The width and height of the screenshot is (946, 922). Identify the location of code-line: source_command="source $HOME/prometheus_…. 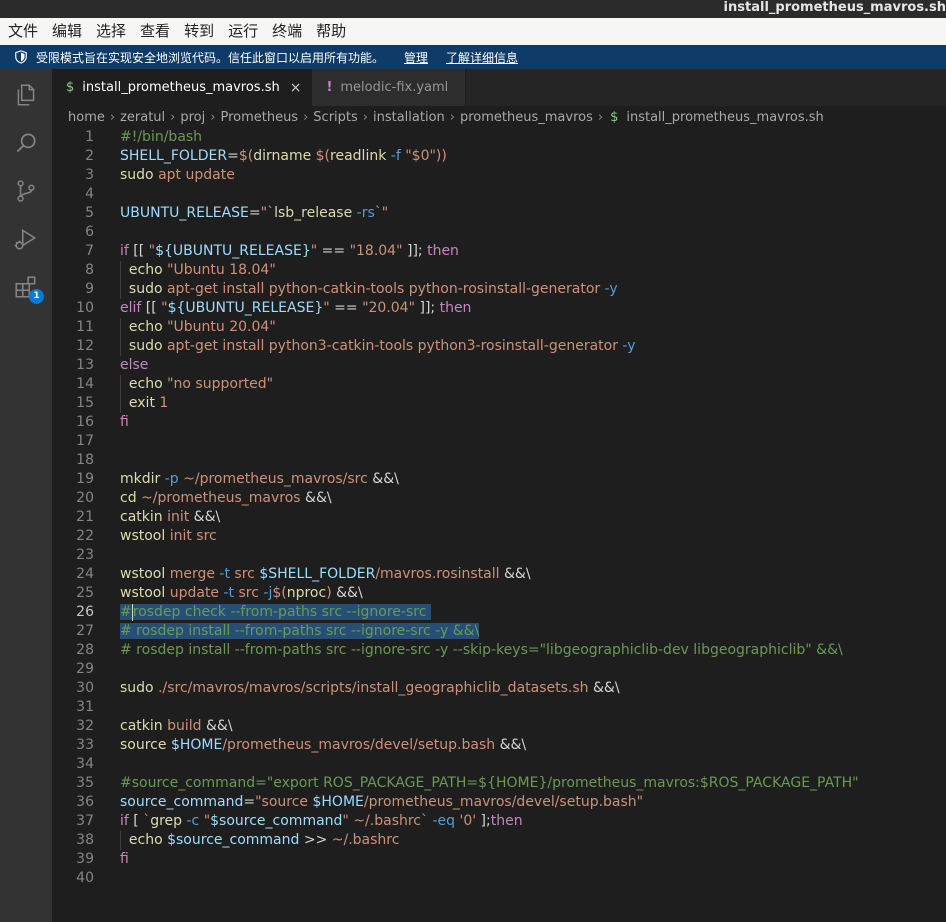
(533, 802).